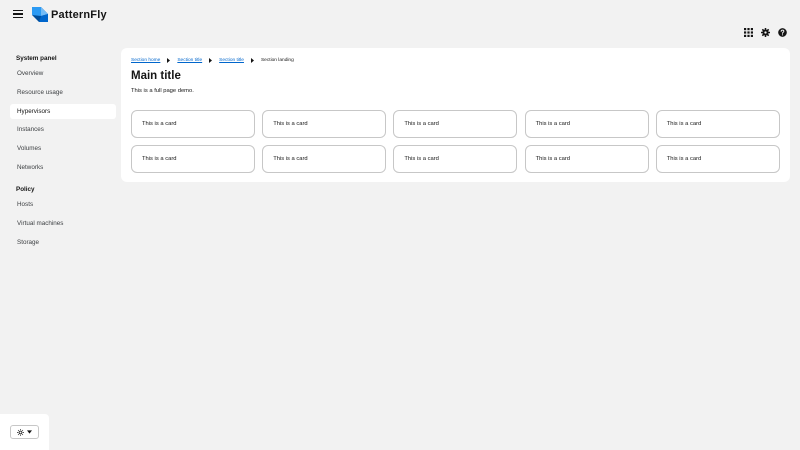 This screenshot has height=450, width=800. What do you see at coordinates (79, 14) in the screenshot?
I see `brand-name: PatternFly` at bounding box center [79, 14].